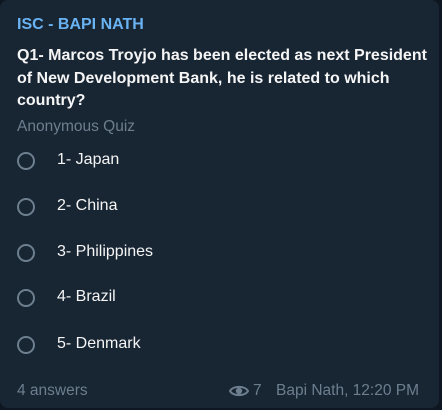  What do you see at coordinates (221, 163) in the screenshot?
I see `quiz-option-1: 1- Japan` at bounding box center [221, 163].